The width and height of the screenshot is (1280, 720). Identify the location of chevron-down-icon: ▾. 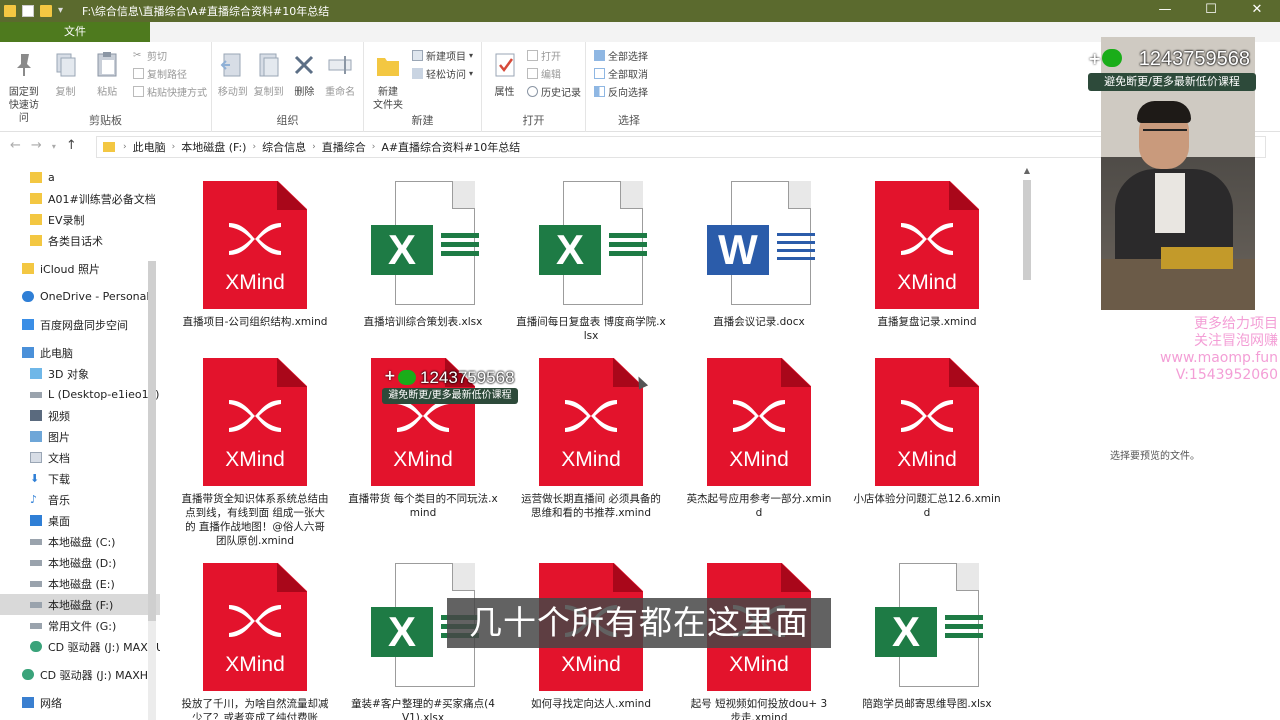
(471, 55).